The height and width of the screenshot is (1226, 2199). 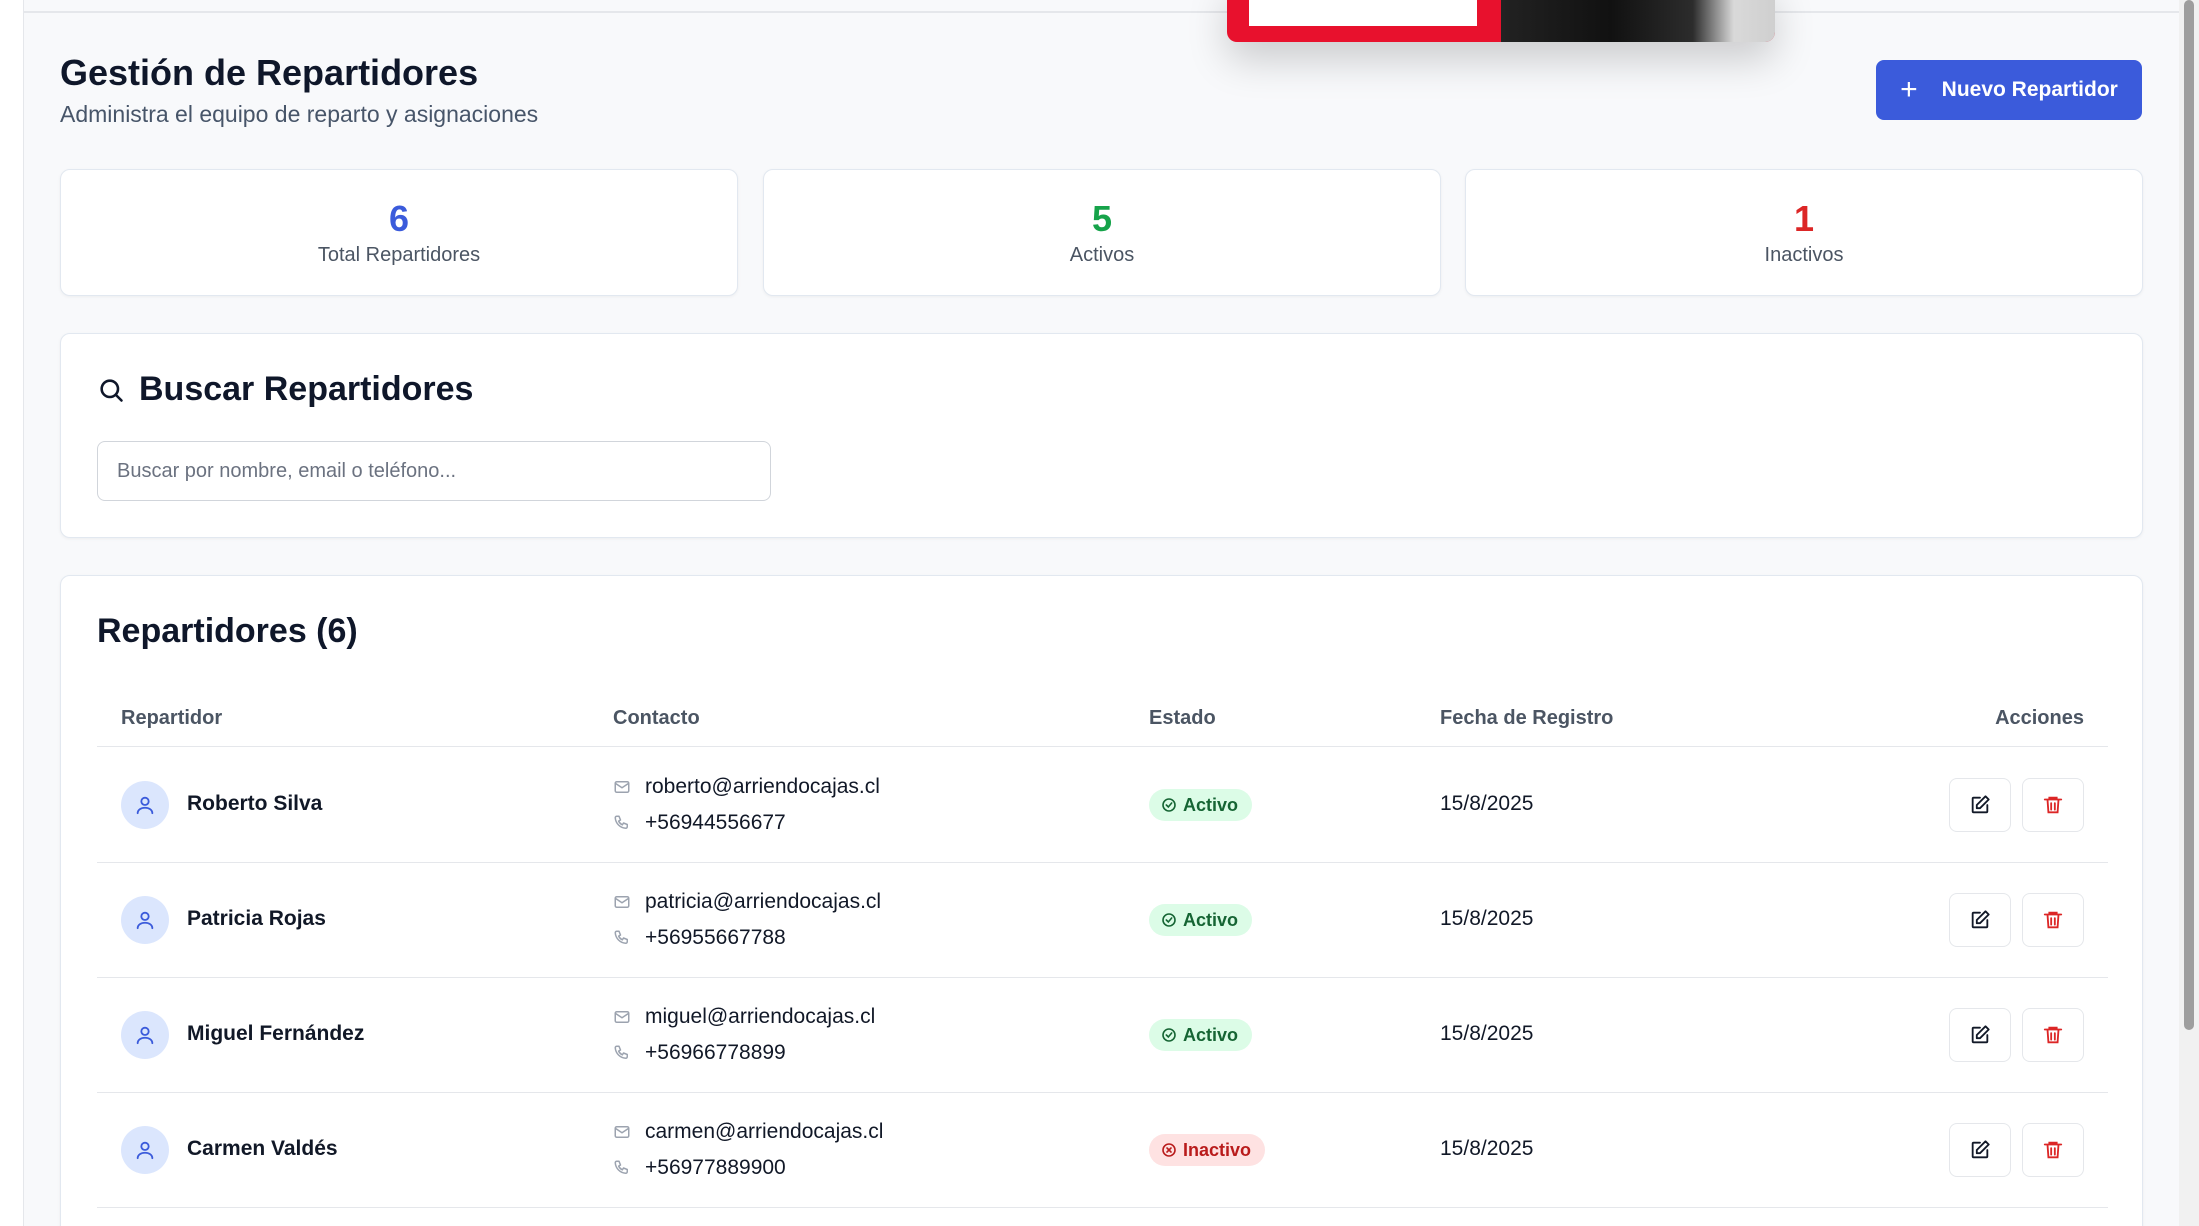 What do you see at coordinates (172, 718) in the screenshot?
I see `column-header-repartidor: Repartidor` at bounding box center [172, 718].